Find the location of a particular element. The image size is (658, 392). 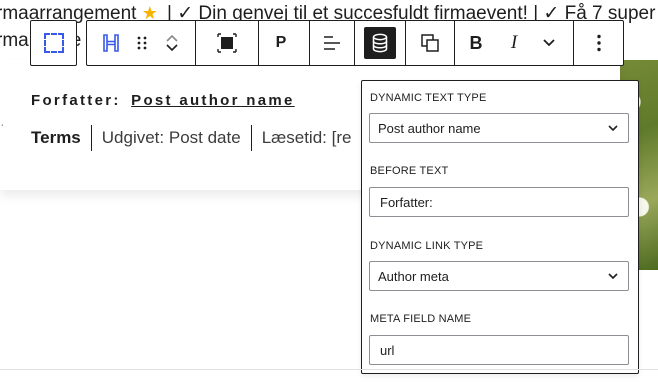

options-button is located at coordinates (598, 43).